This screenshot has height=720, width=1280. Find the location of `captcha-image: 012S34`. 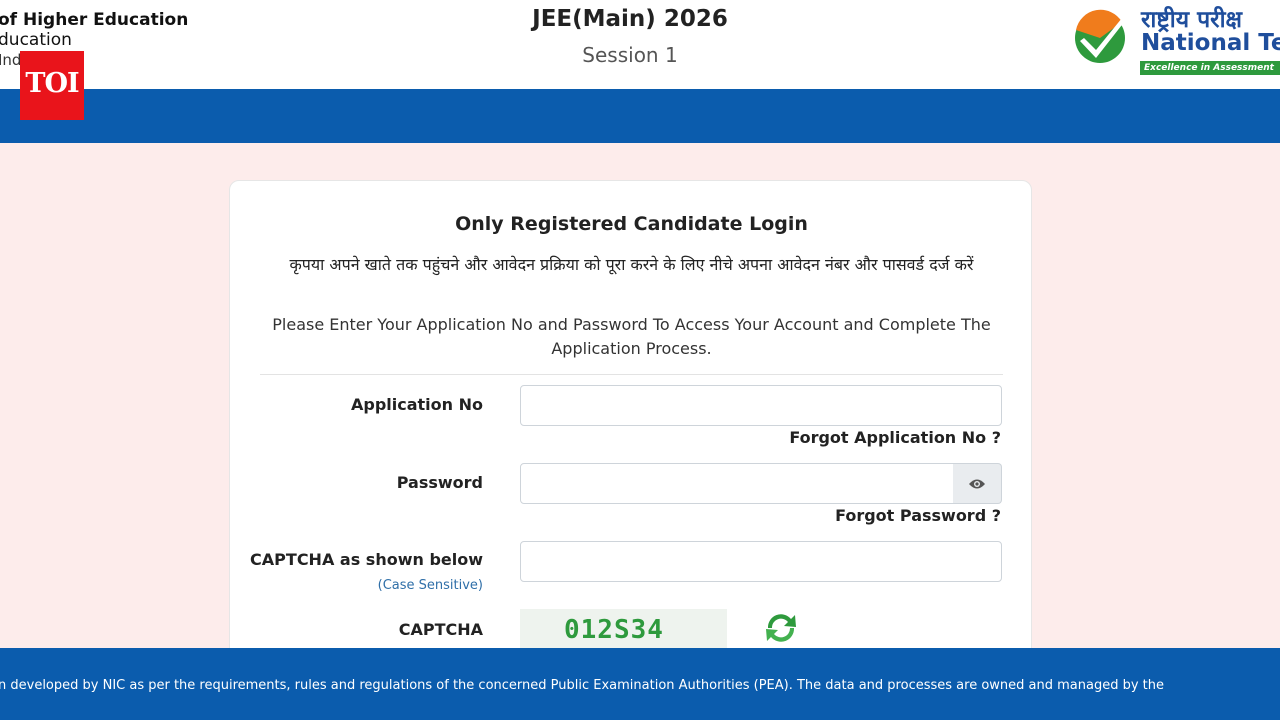

captcha-image: 012S34 is located at coordinates (623, 630).